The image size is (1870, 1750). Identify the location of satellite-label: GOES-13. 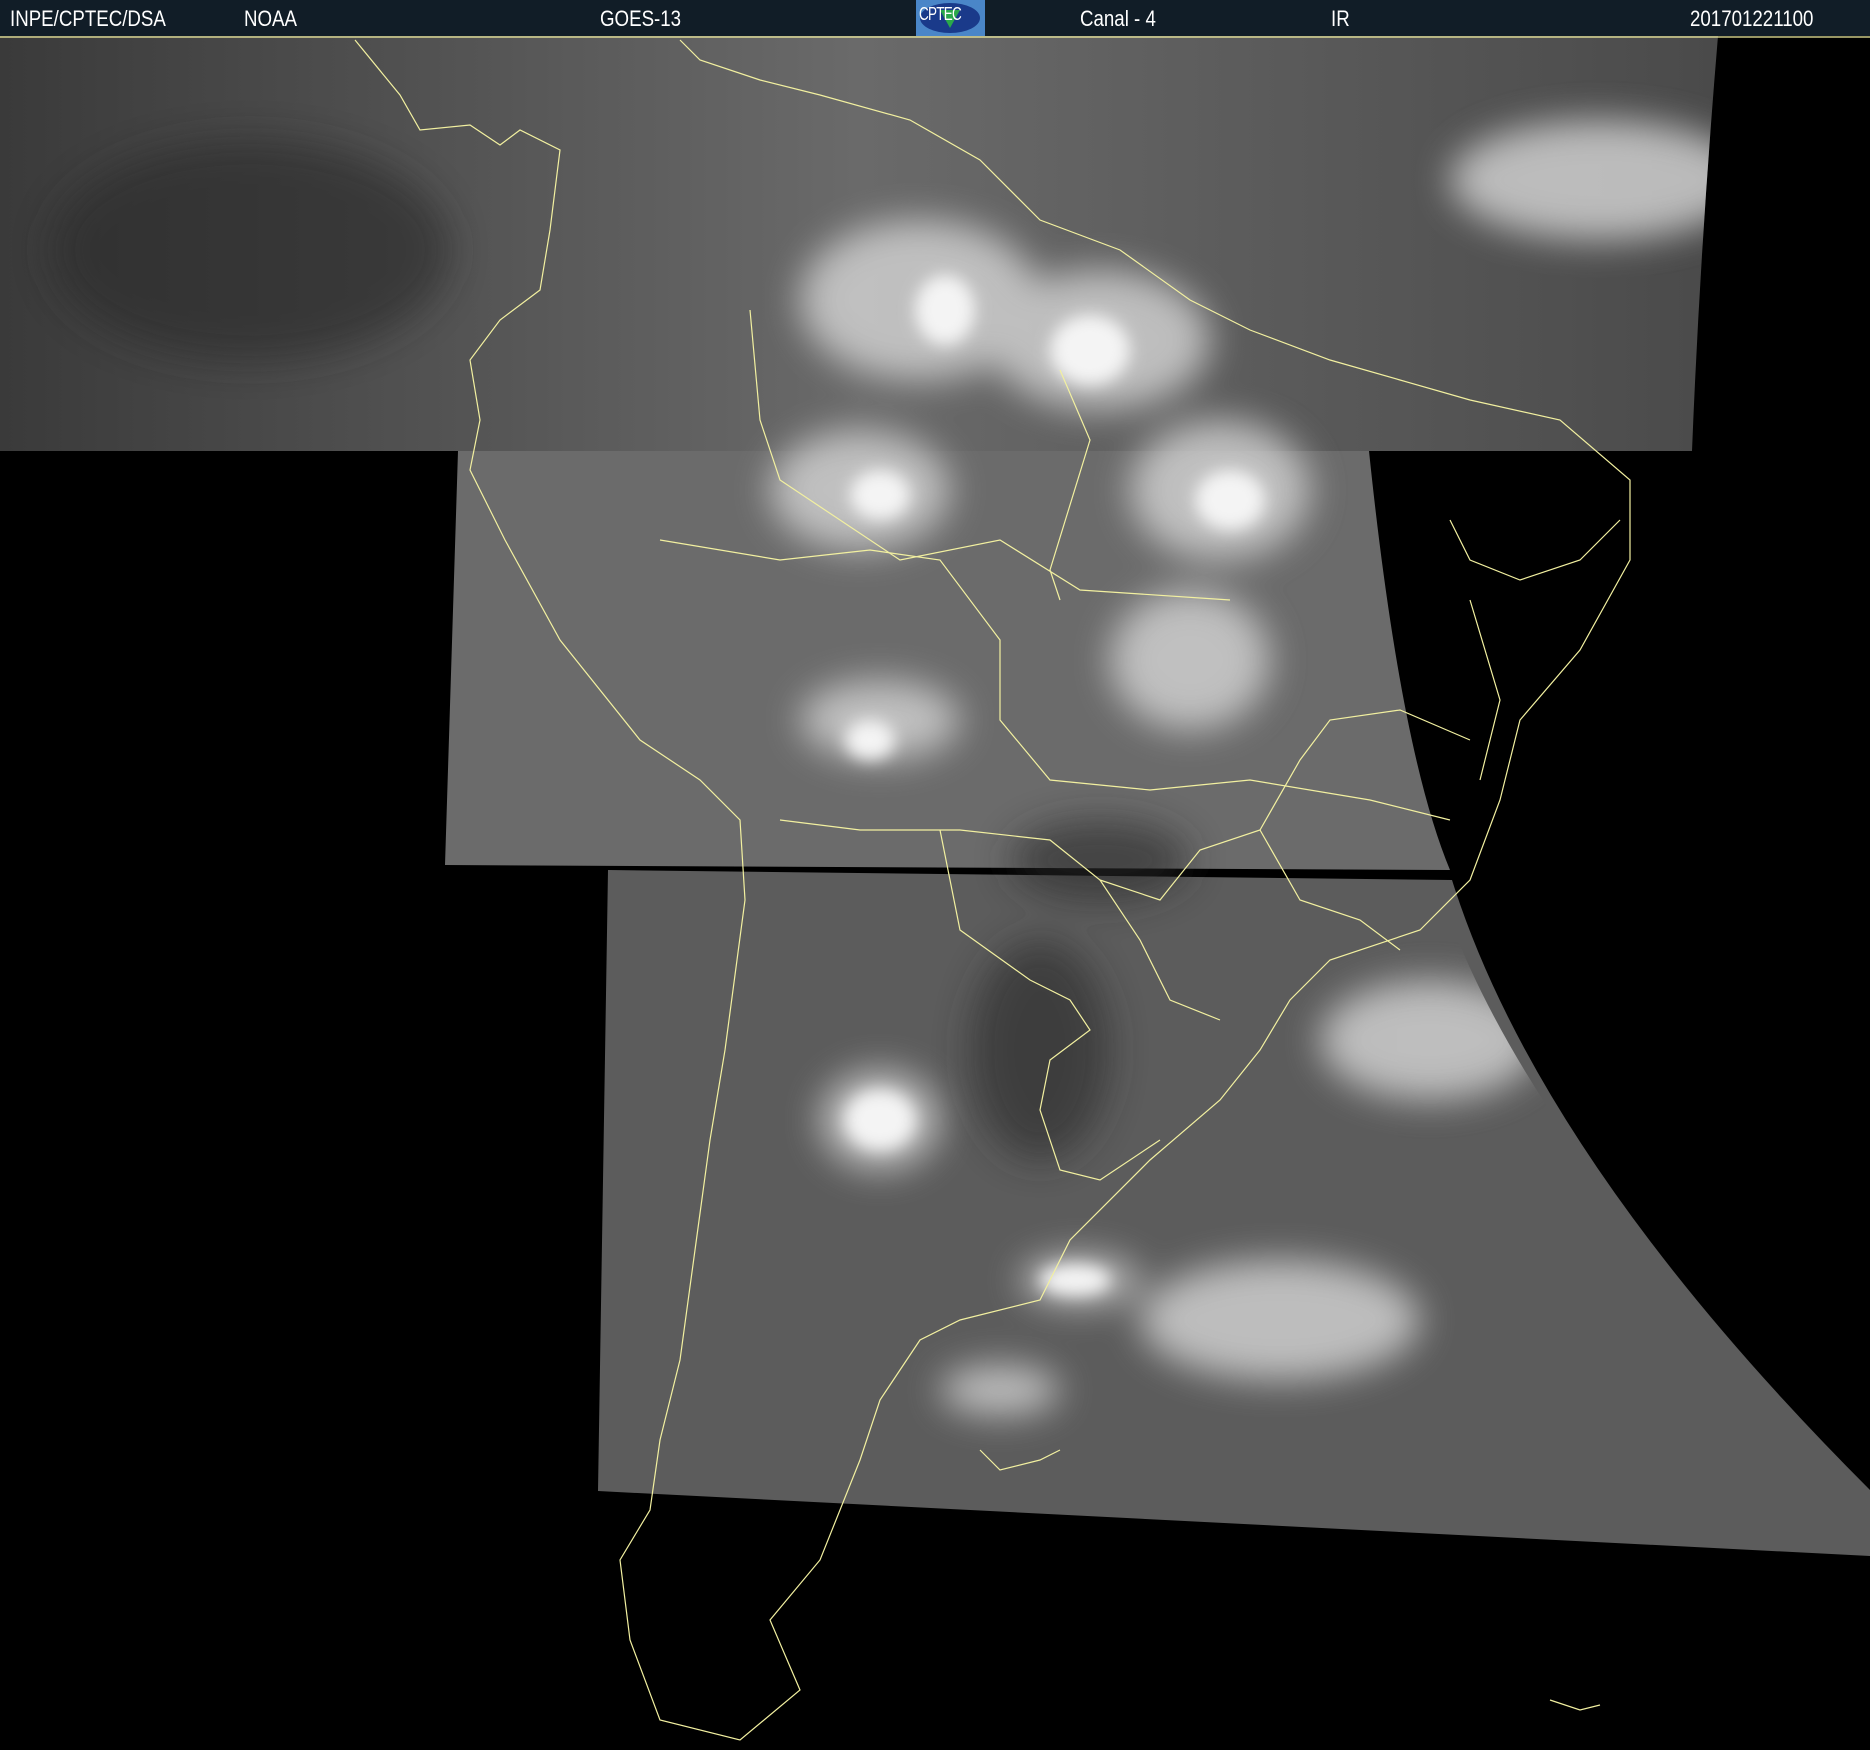
(641, 18).